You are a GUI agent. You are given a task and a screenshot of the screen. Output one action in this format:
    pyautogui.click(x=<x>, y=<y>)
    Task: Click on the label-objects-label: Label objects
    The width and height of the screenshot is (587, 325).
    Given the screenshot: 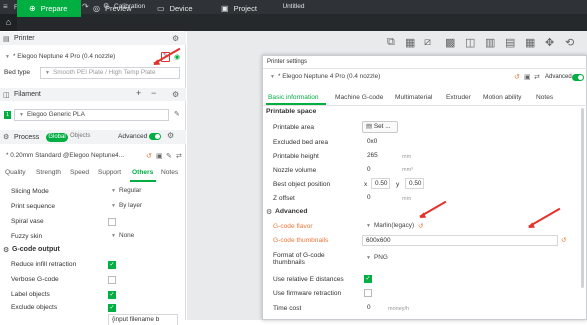 What is the action you would take?
    pyautogui.click(x=30, y=294)
    